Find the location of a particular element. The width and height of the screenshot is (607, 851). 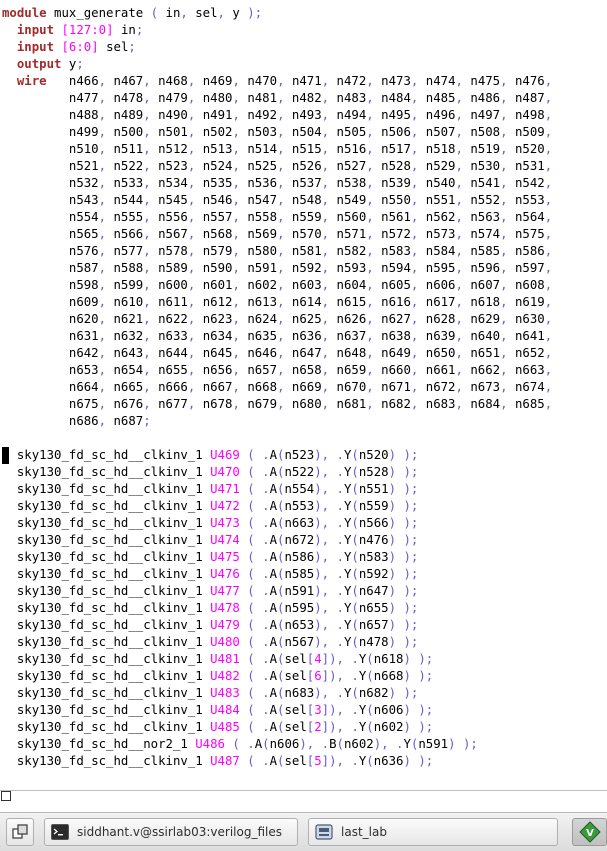

code-token: [127:0] is located at coordinates (87, 30).